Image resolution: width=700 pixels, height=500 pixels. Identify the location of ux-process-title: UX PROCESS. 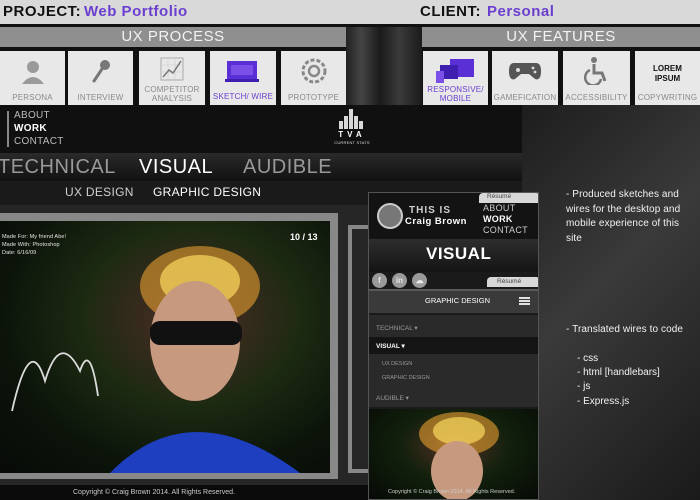
(173, 37).